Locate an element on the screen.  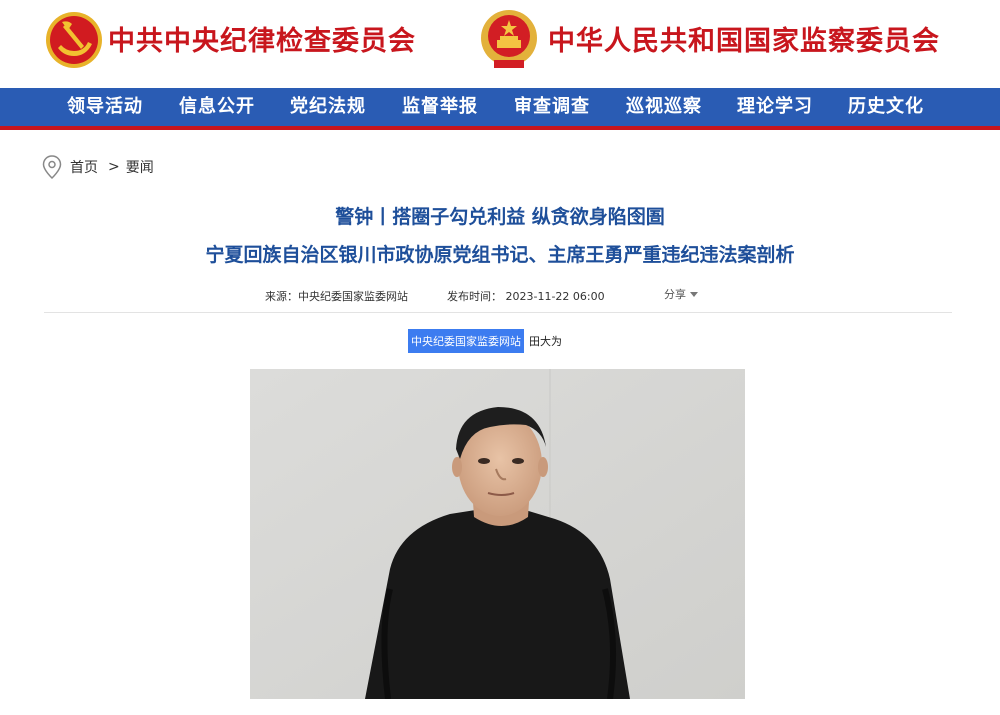
chevron-down-icon is located at coordinates (694, 294).